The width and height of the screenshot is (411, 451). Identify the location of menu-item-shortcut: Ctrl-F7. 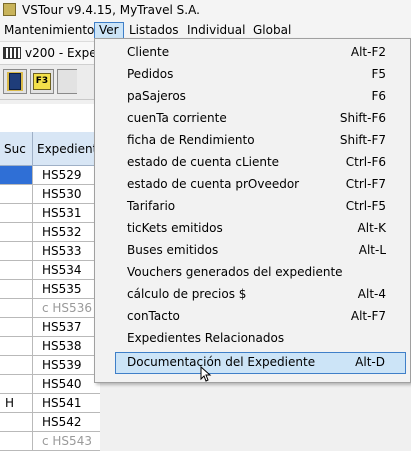
(365, 184).